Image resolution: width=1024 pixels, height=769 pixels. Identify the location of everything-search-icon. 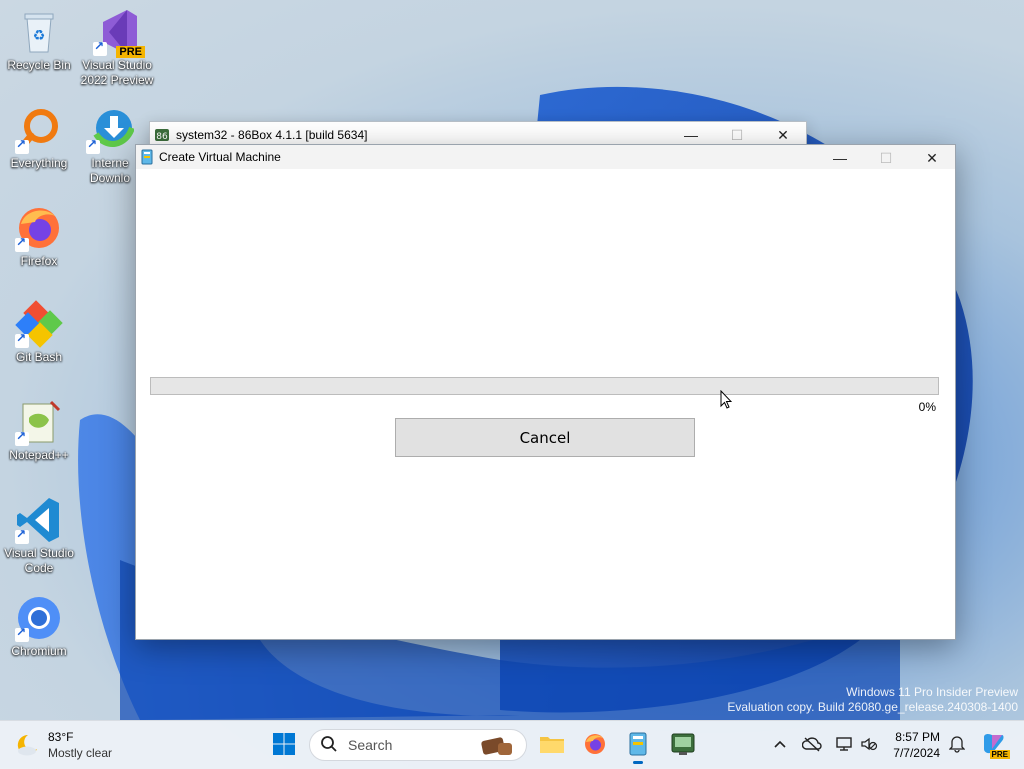
(39, 130).